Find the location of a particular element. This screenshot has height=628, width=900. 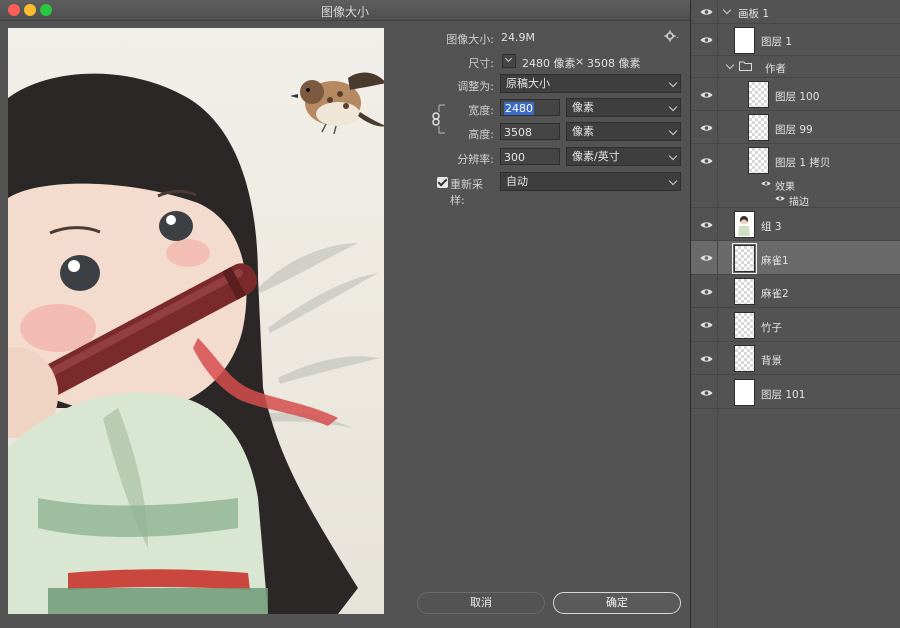

folder-icon is located at coordinates (745, 66).